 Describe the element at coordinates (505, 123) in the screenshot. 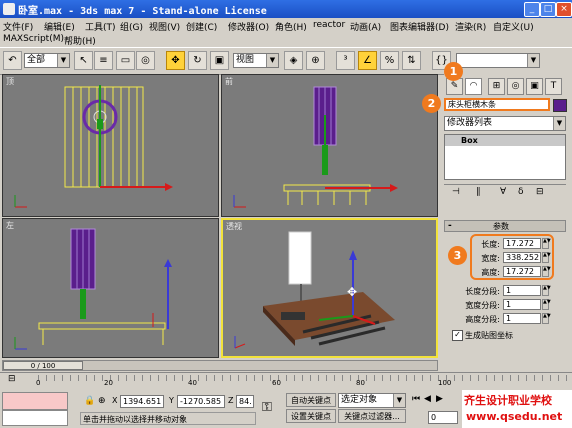

I see `modifier-list-dropdown: 修改器列表 ▼` at that location.